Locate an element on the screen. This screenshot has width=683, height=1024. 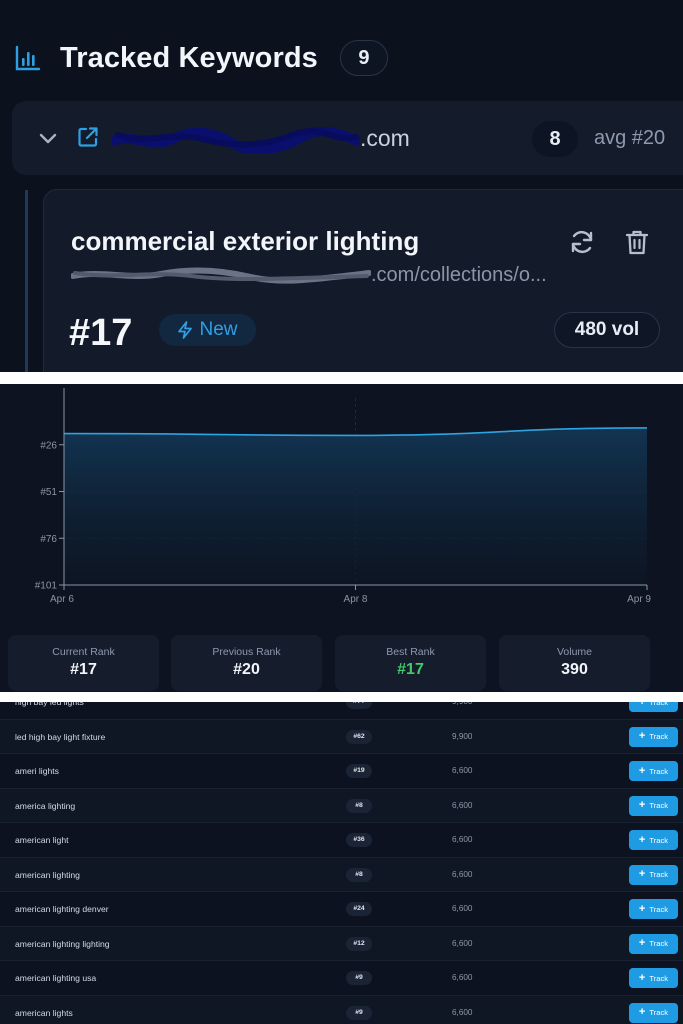
tree-connector is located at coordinates (26, 281).